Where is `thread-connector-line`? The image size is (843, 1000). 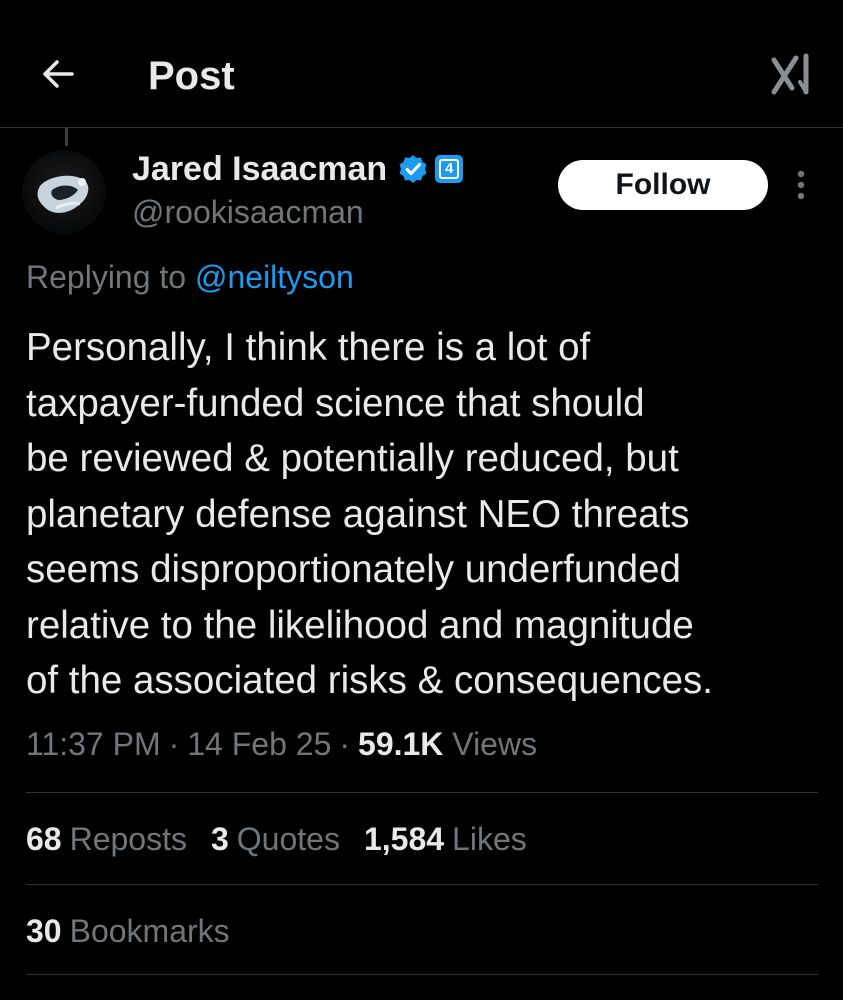 thread-connector-line is located at coordinates (66, 137).